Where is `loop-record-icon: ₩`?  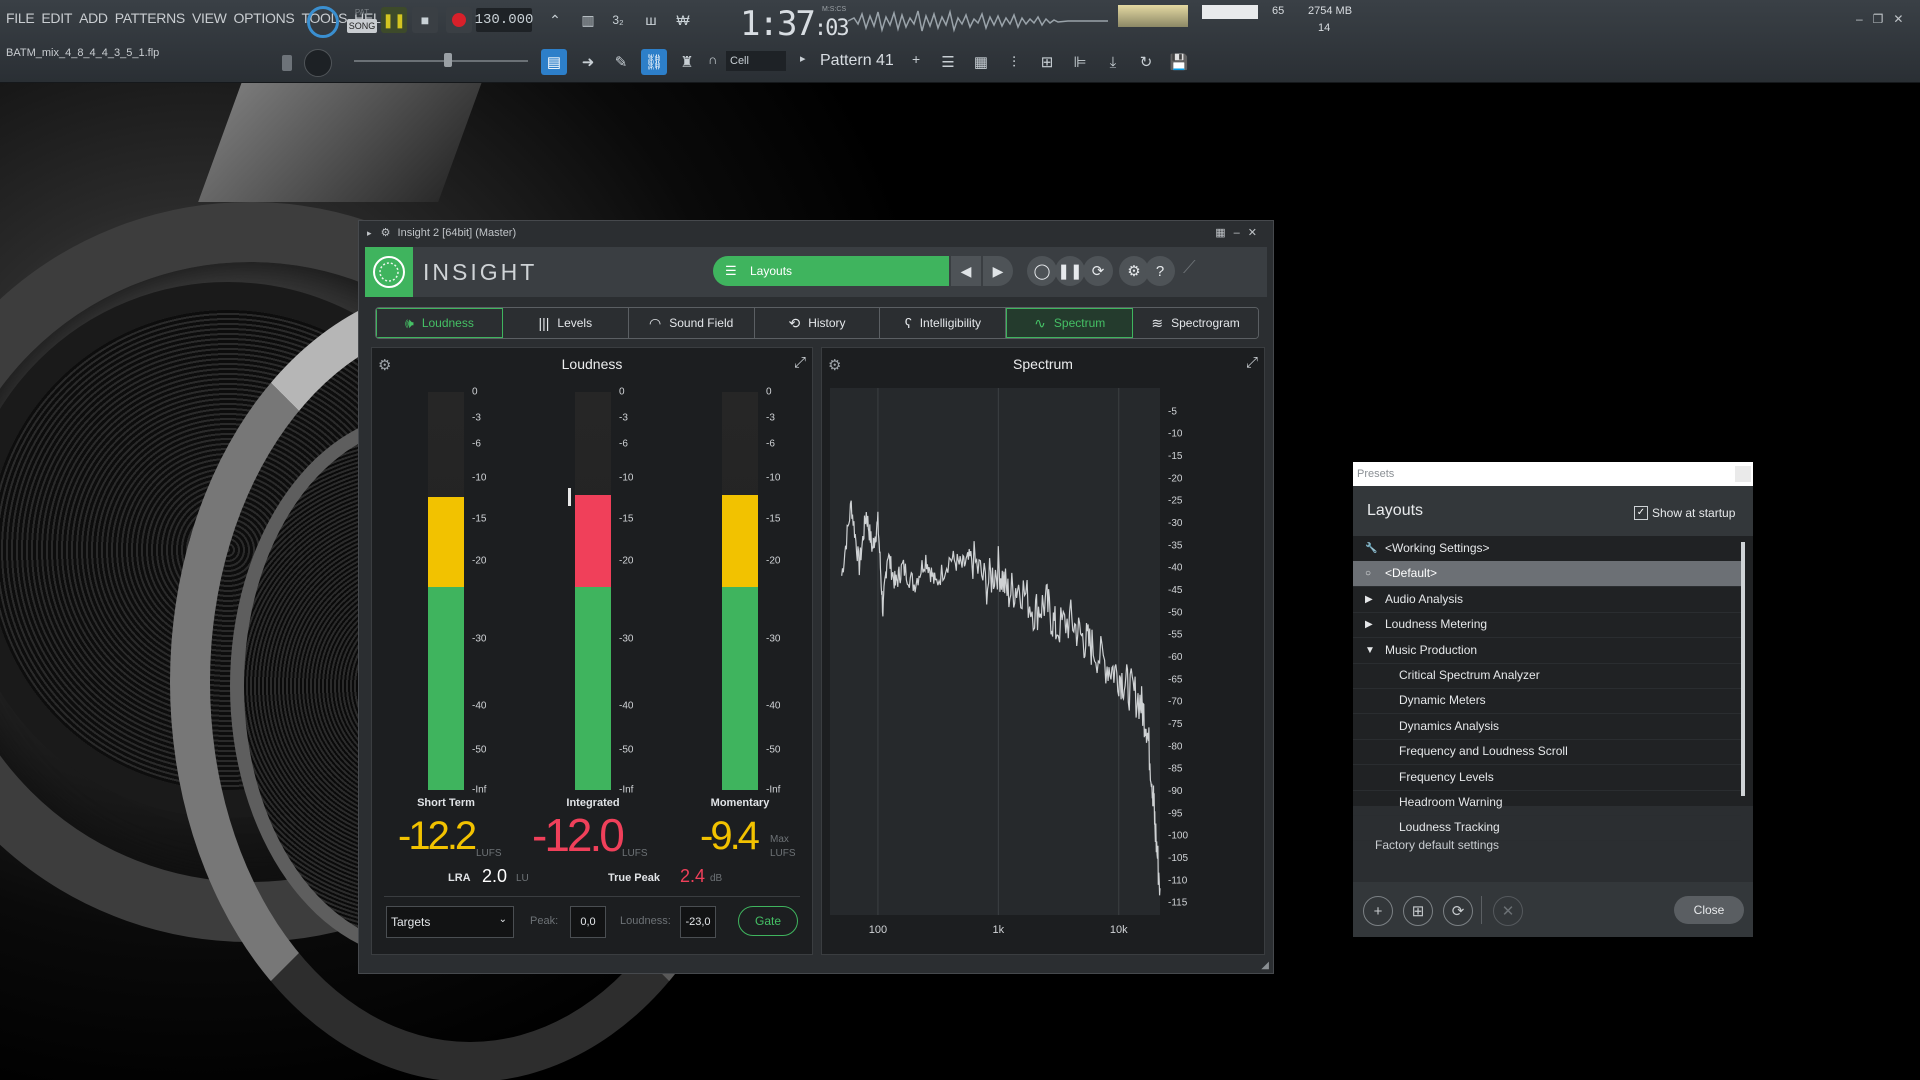
loop-record-icon: ₩ is located at coordinates (683, 20).